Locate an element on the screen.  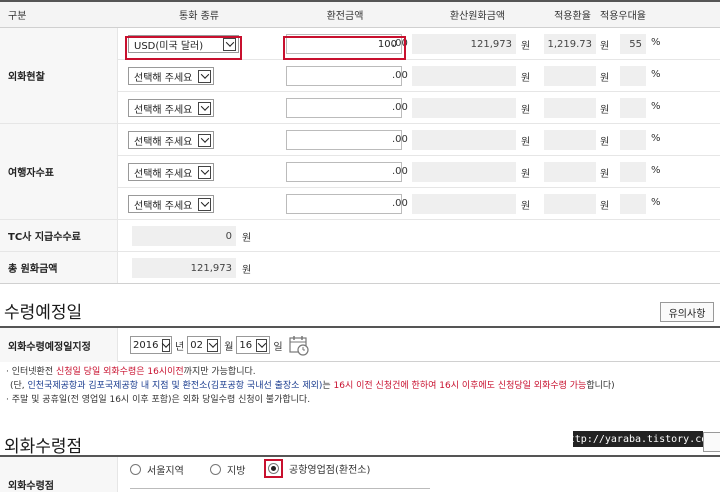
radio-airport-highlight is located at coordinates (273, 468).